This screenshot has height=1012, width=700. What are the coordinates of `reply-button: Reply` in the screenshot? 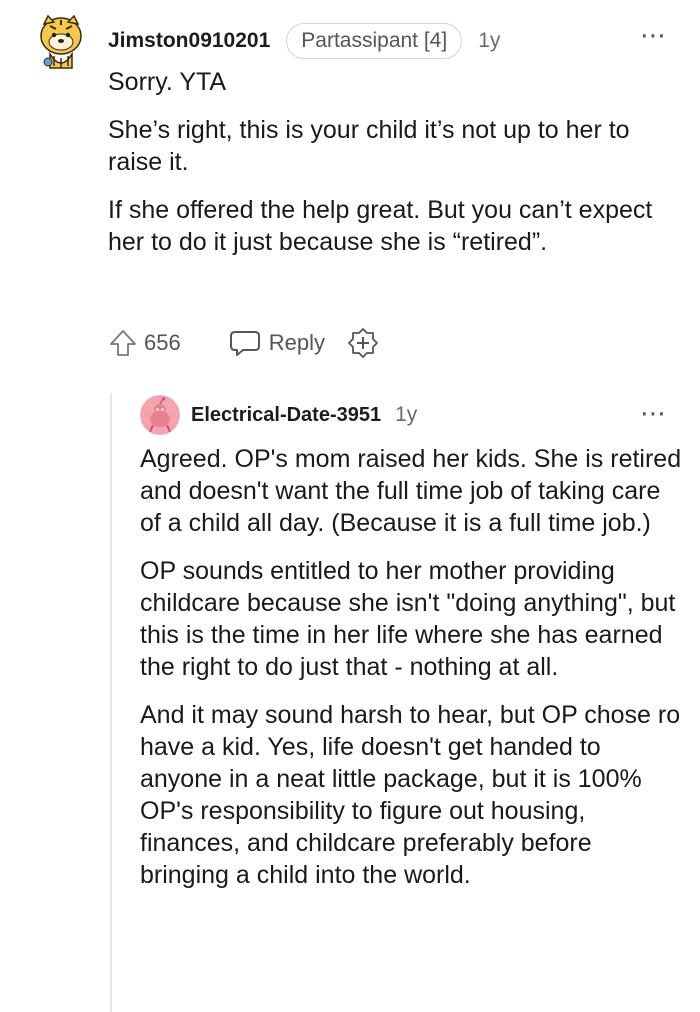 It's located at (277, 343).